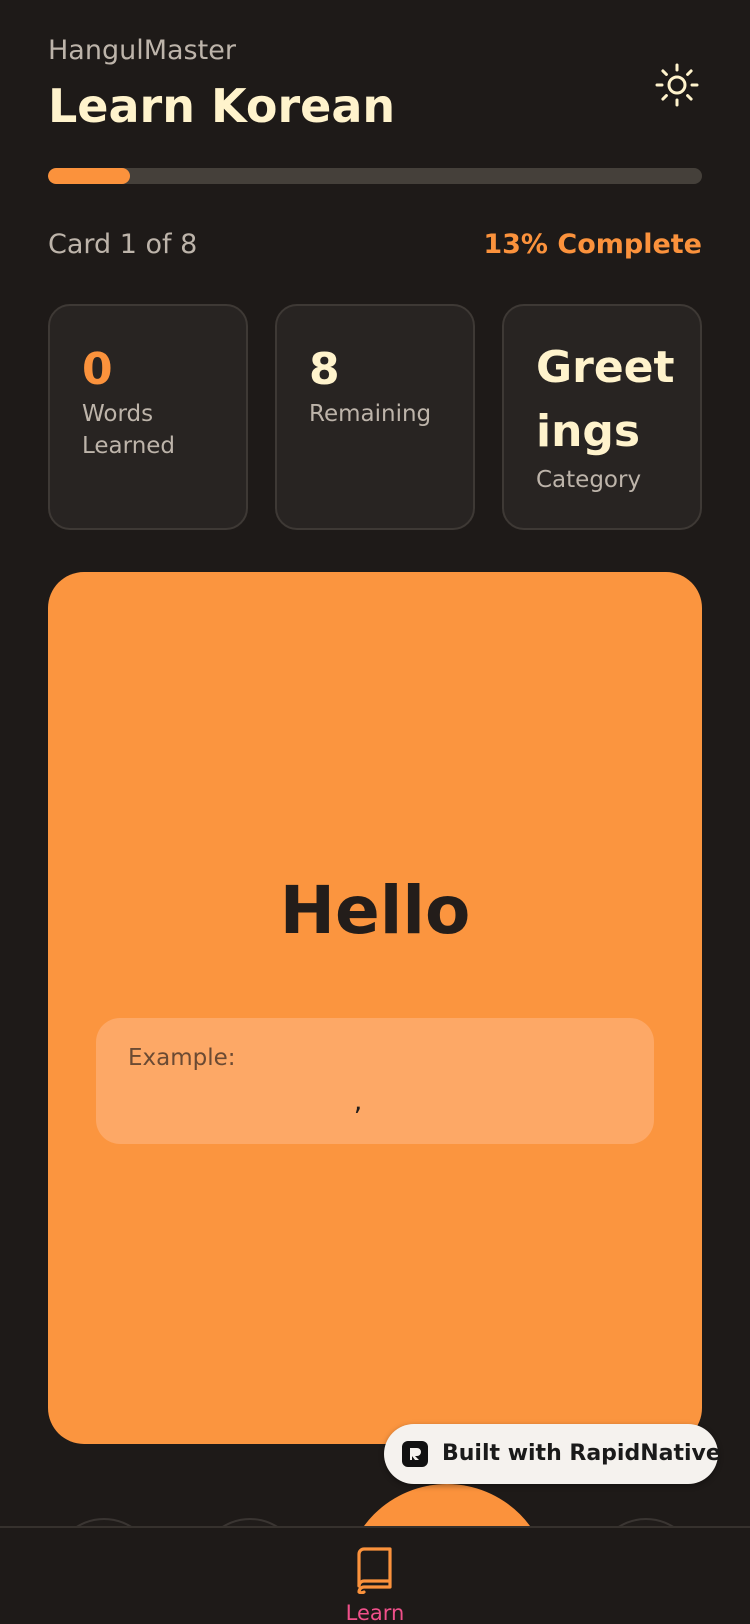  I want to click on stat-remaining: 8 Remaining, so click(375, 417).